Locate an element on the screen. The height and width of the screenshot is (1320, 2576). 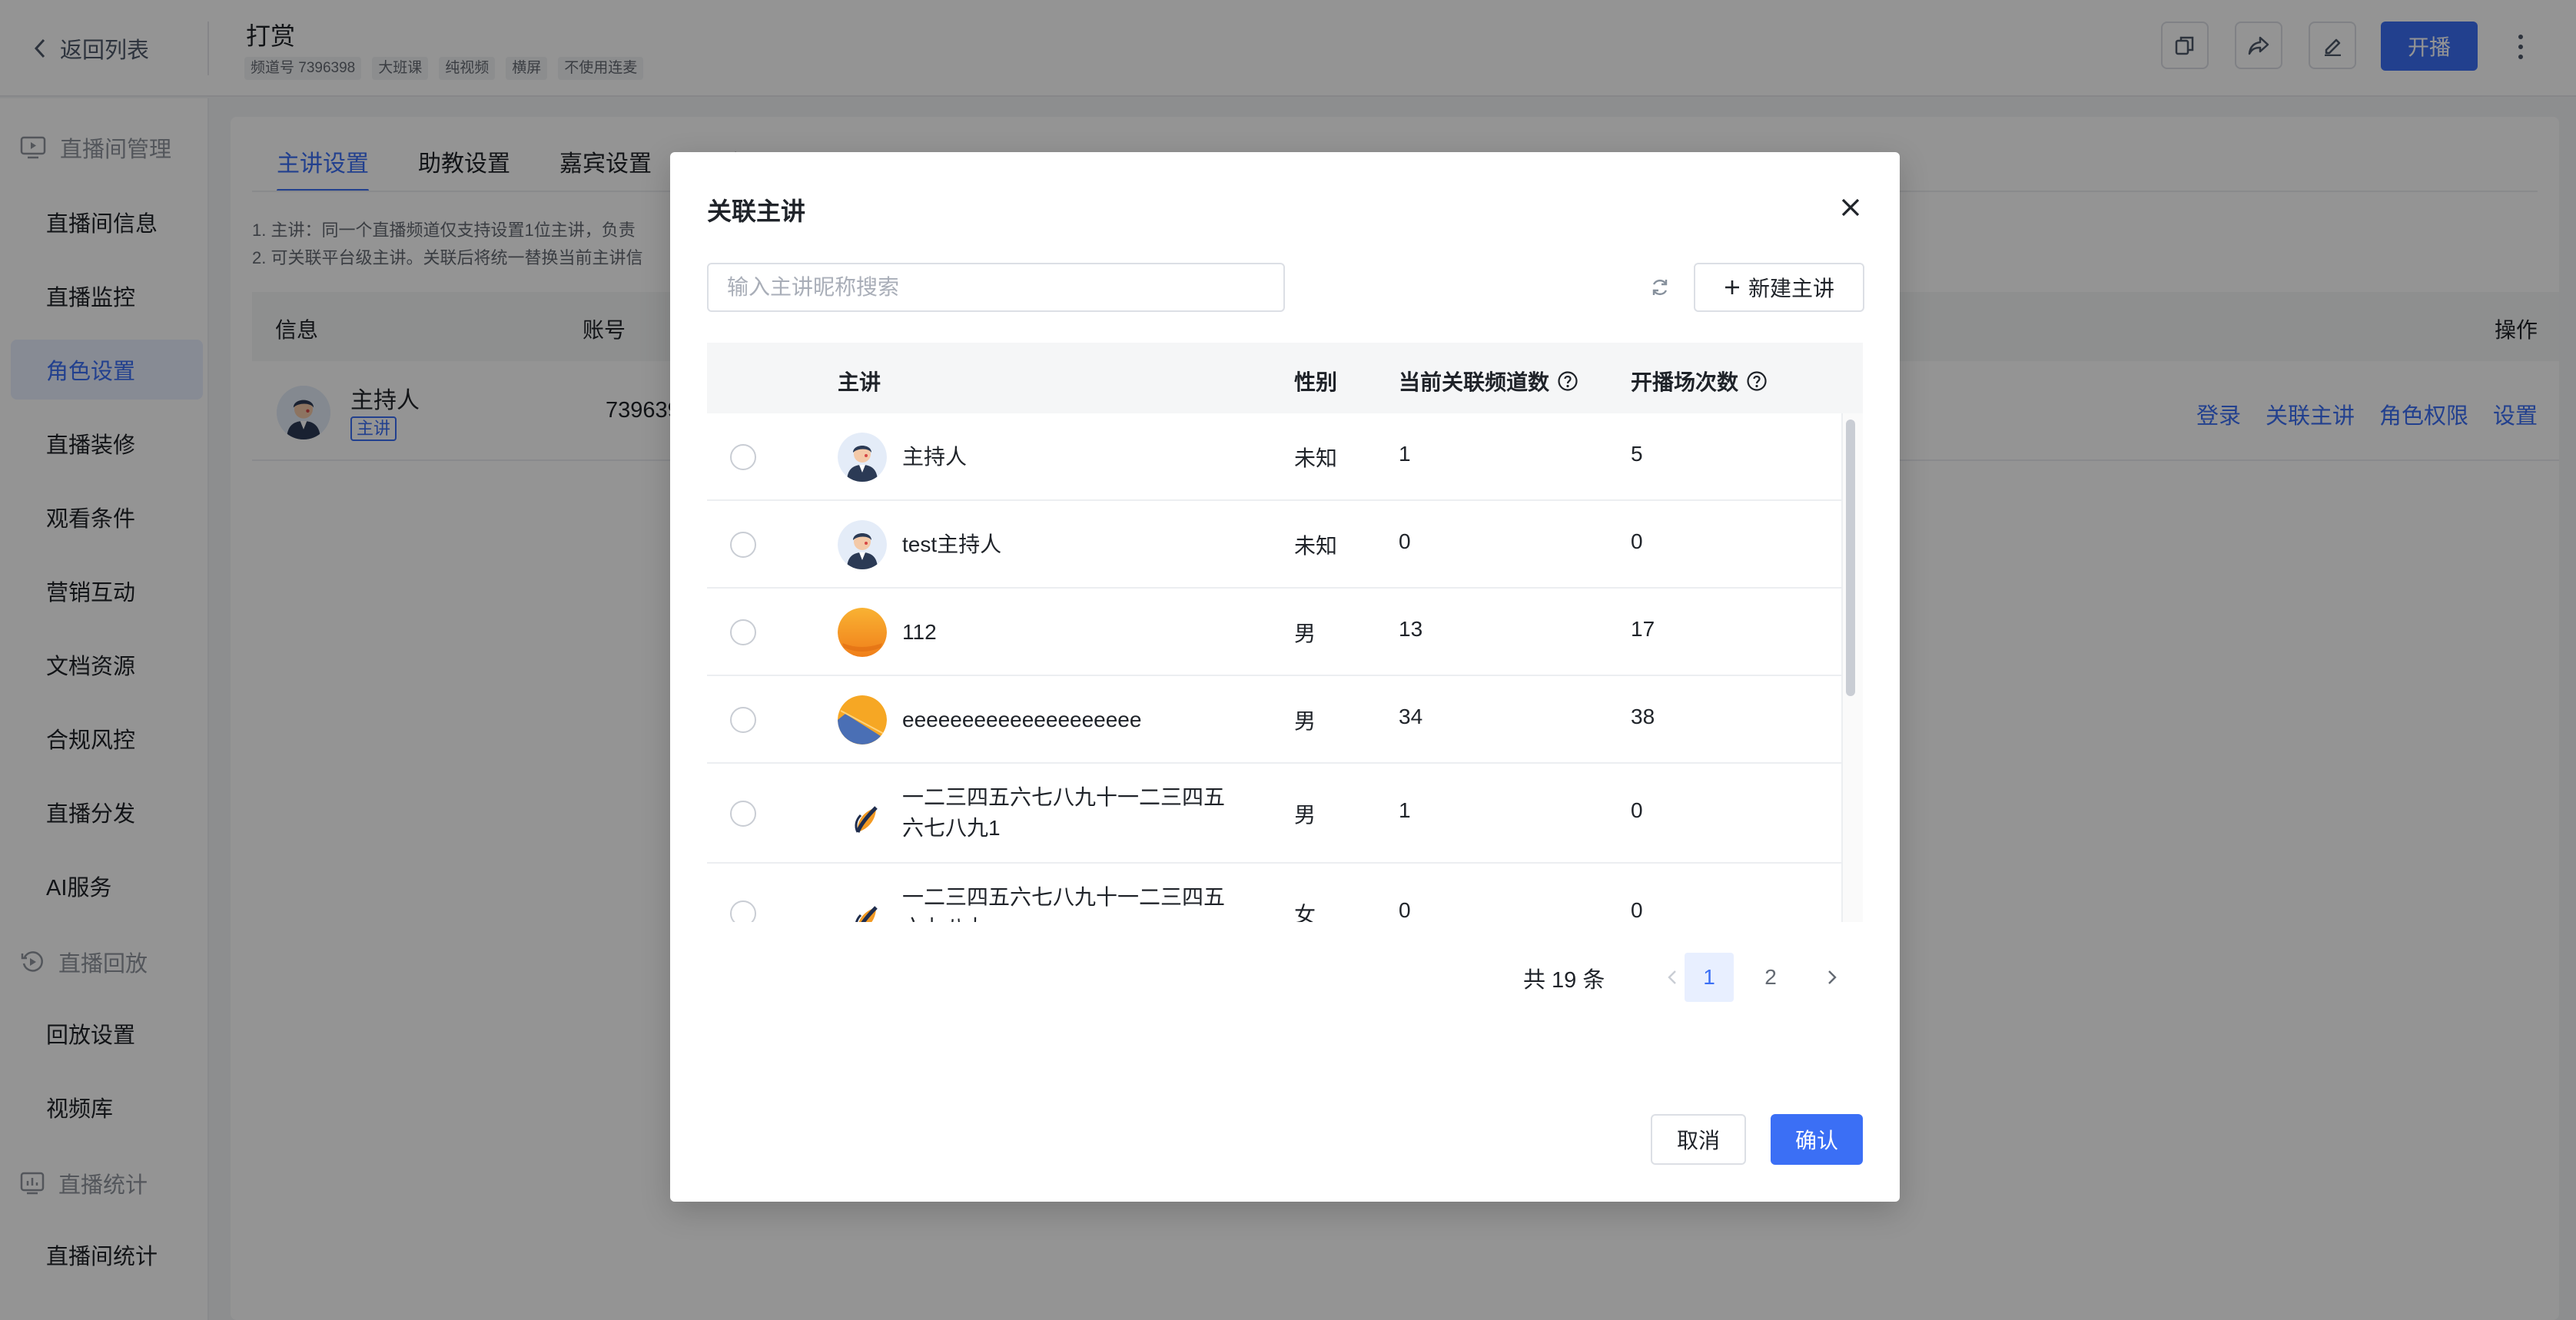
refresh-button is located at coordinates (1660, 287).